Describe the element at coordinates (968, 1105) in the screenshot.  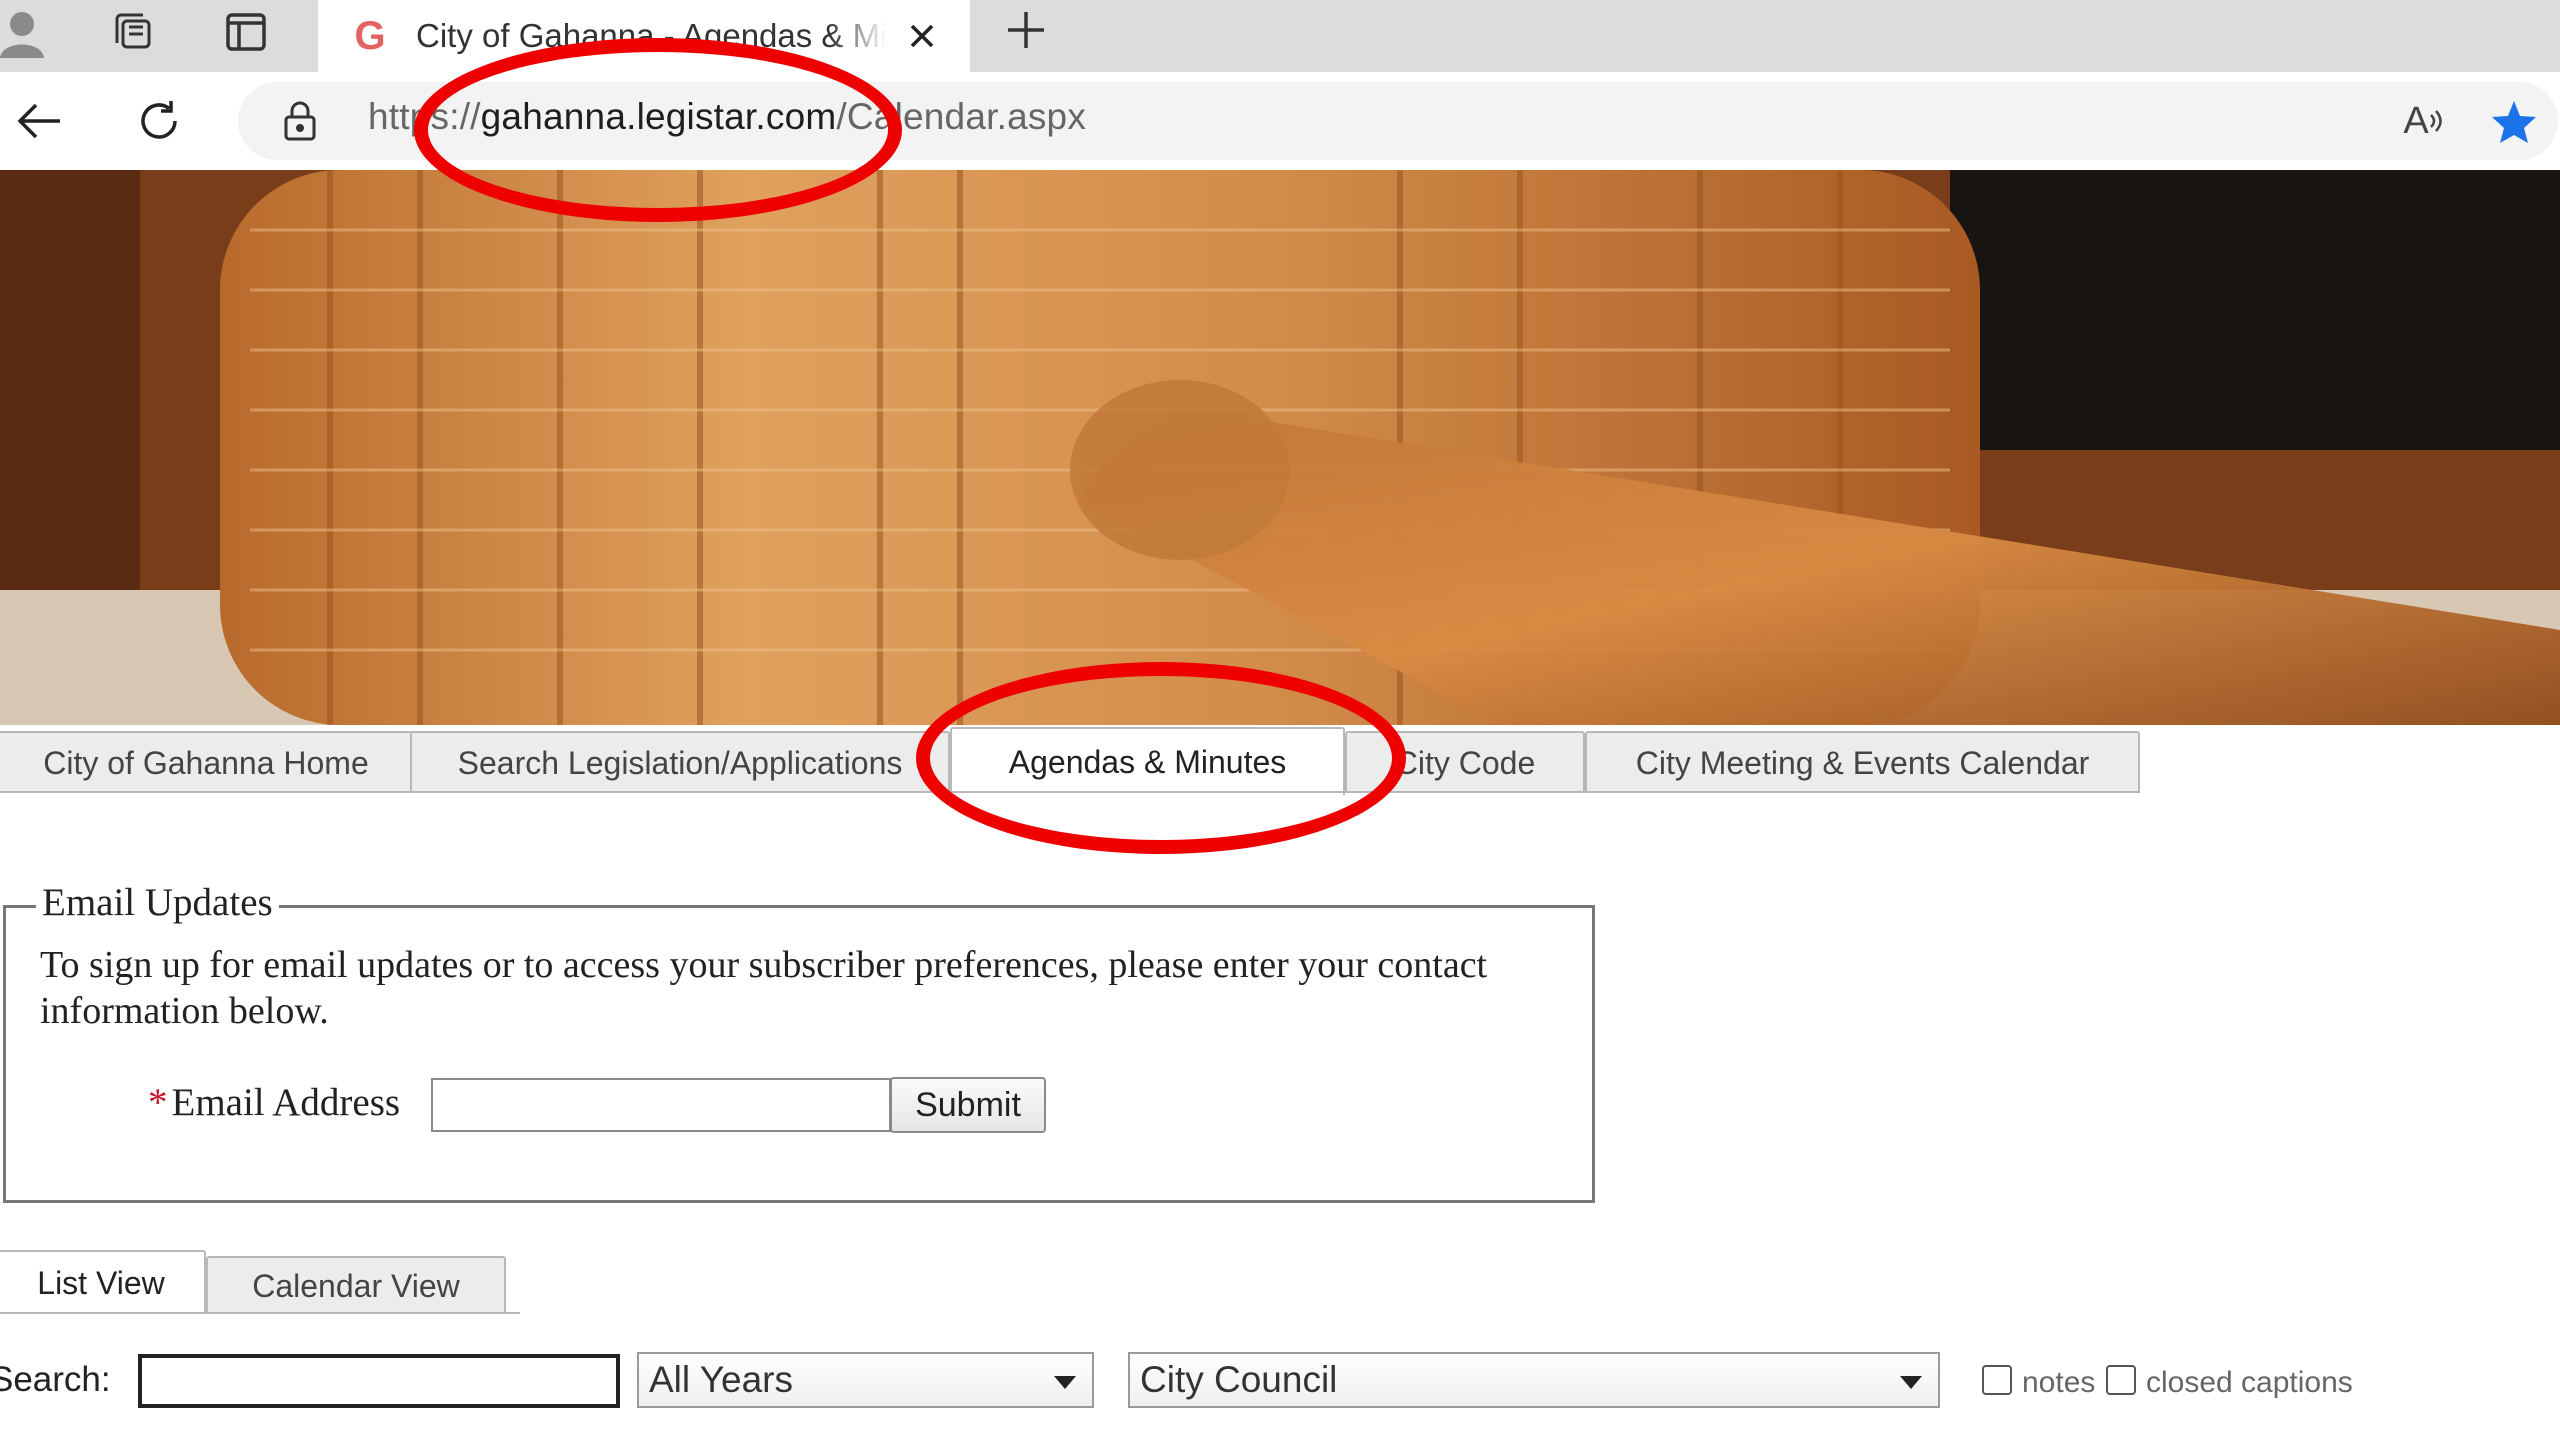
I see `submit-button: Submit` at that location.